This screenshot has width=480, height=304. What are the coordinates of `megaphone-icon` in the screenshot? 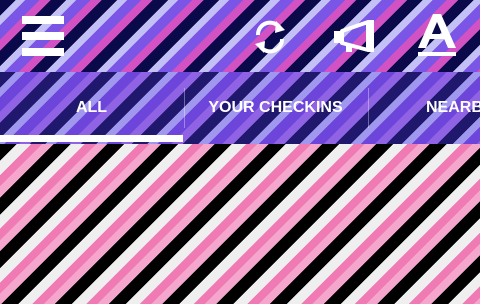 It's located at (355, 36).